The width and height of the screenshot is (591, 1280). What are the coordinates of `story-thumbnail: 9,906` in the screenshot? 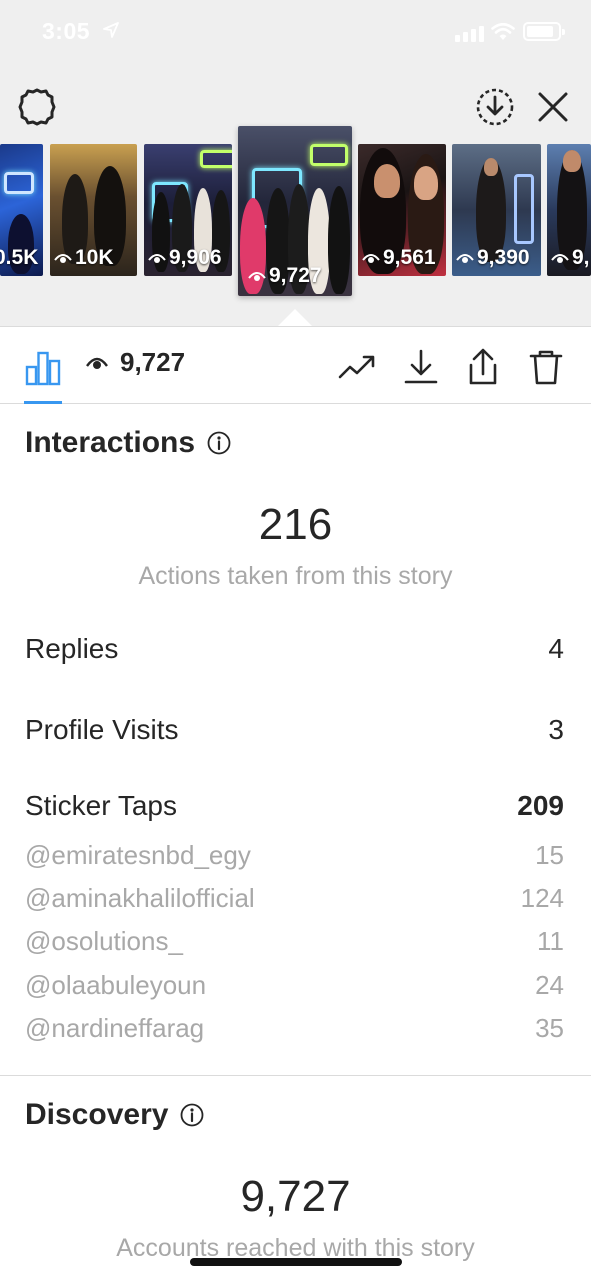 It's located at (188, 210).